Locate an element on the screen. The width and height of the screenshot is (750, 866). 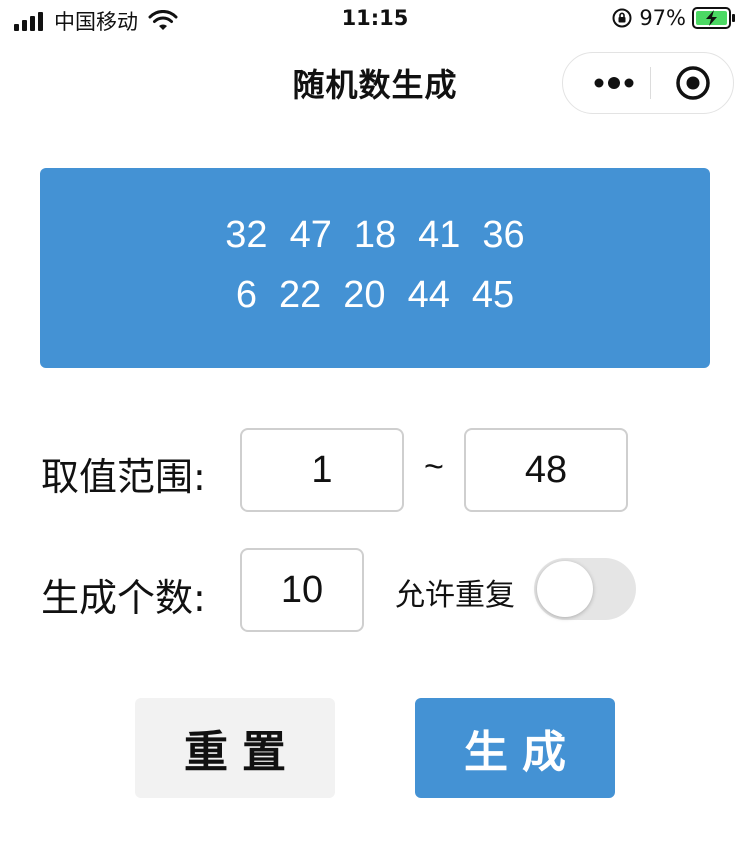
carrier-name: 中国移动 is located at coordinates (96, 22).